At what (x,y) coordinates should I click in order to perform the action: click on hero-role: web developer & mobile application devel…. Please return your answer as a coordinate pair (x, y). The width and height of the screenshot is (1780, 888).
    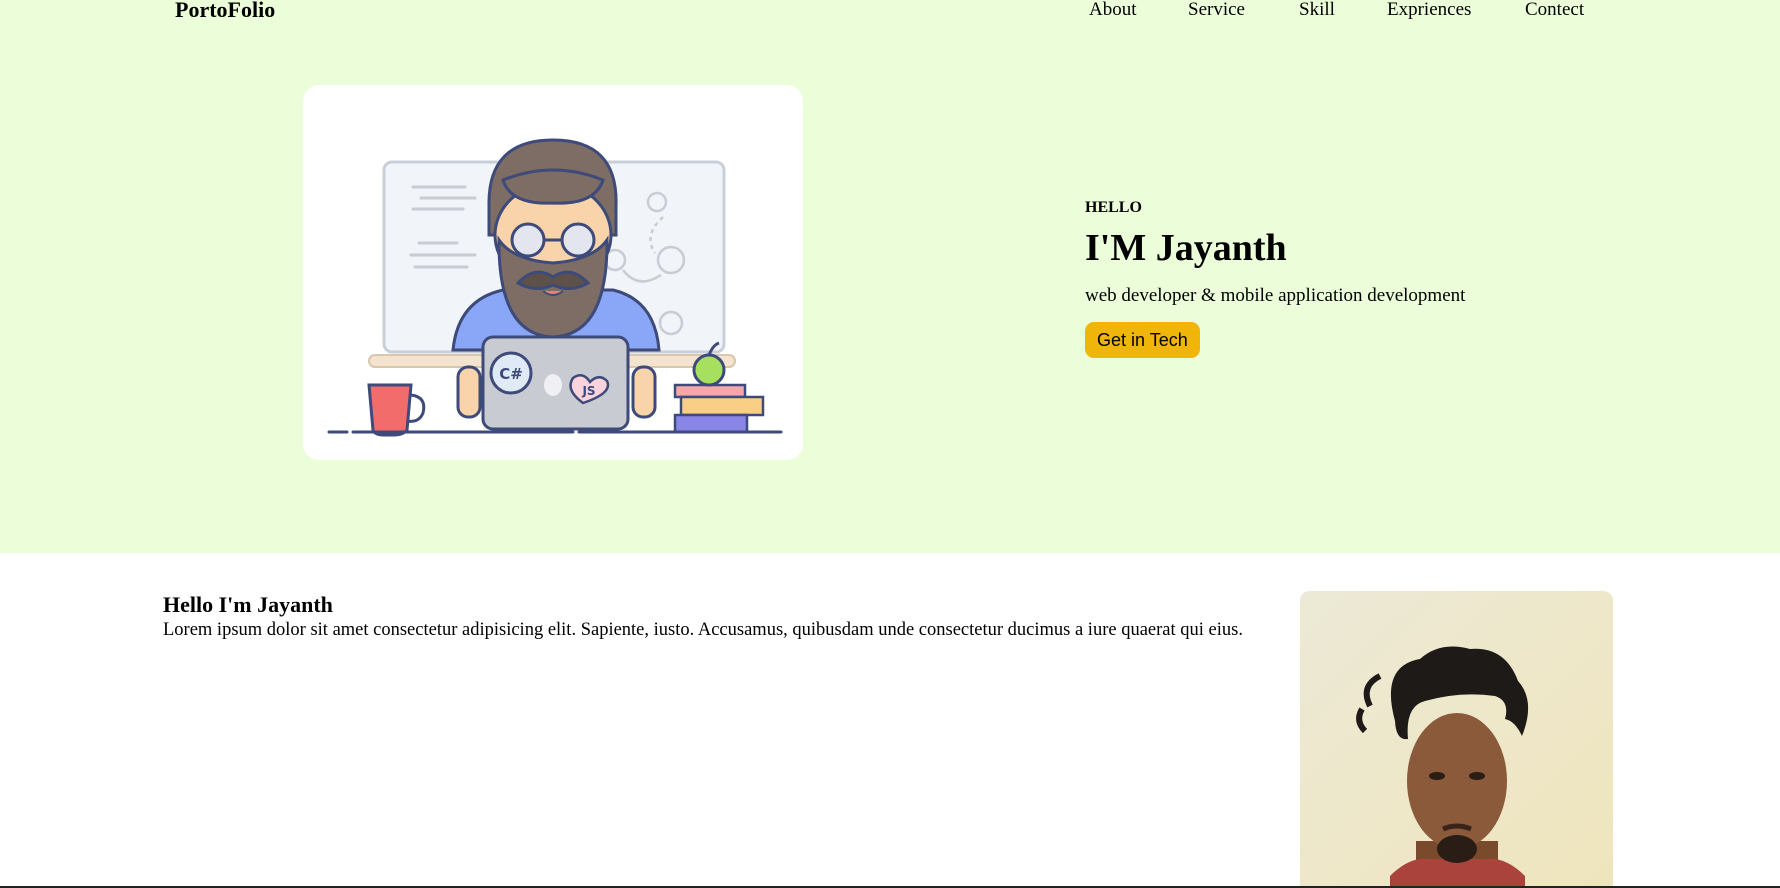
    Looking at the image, I should click on (1275, 295).